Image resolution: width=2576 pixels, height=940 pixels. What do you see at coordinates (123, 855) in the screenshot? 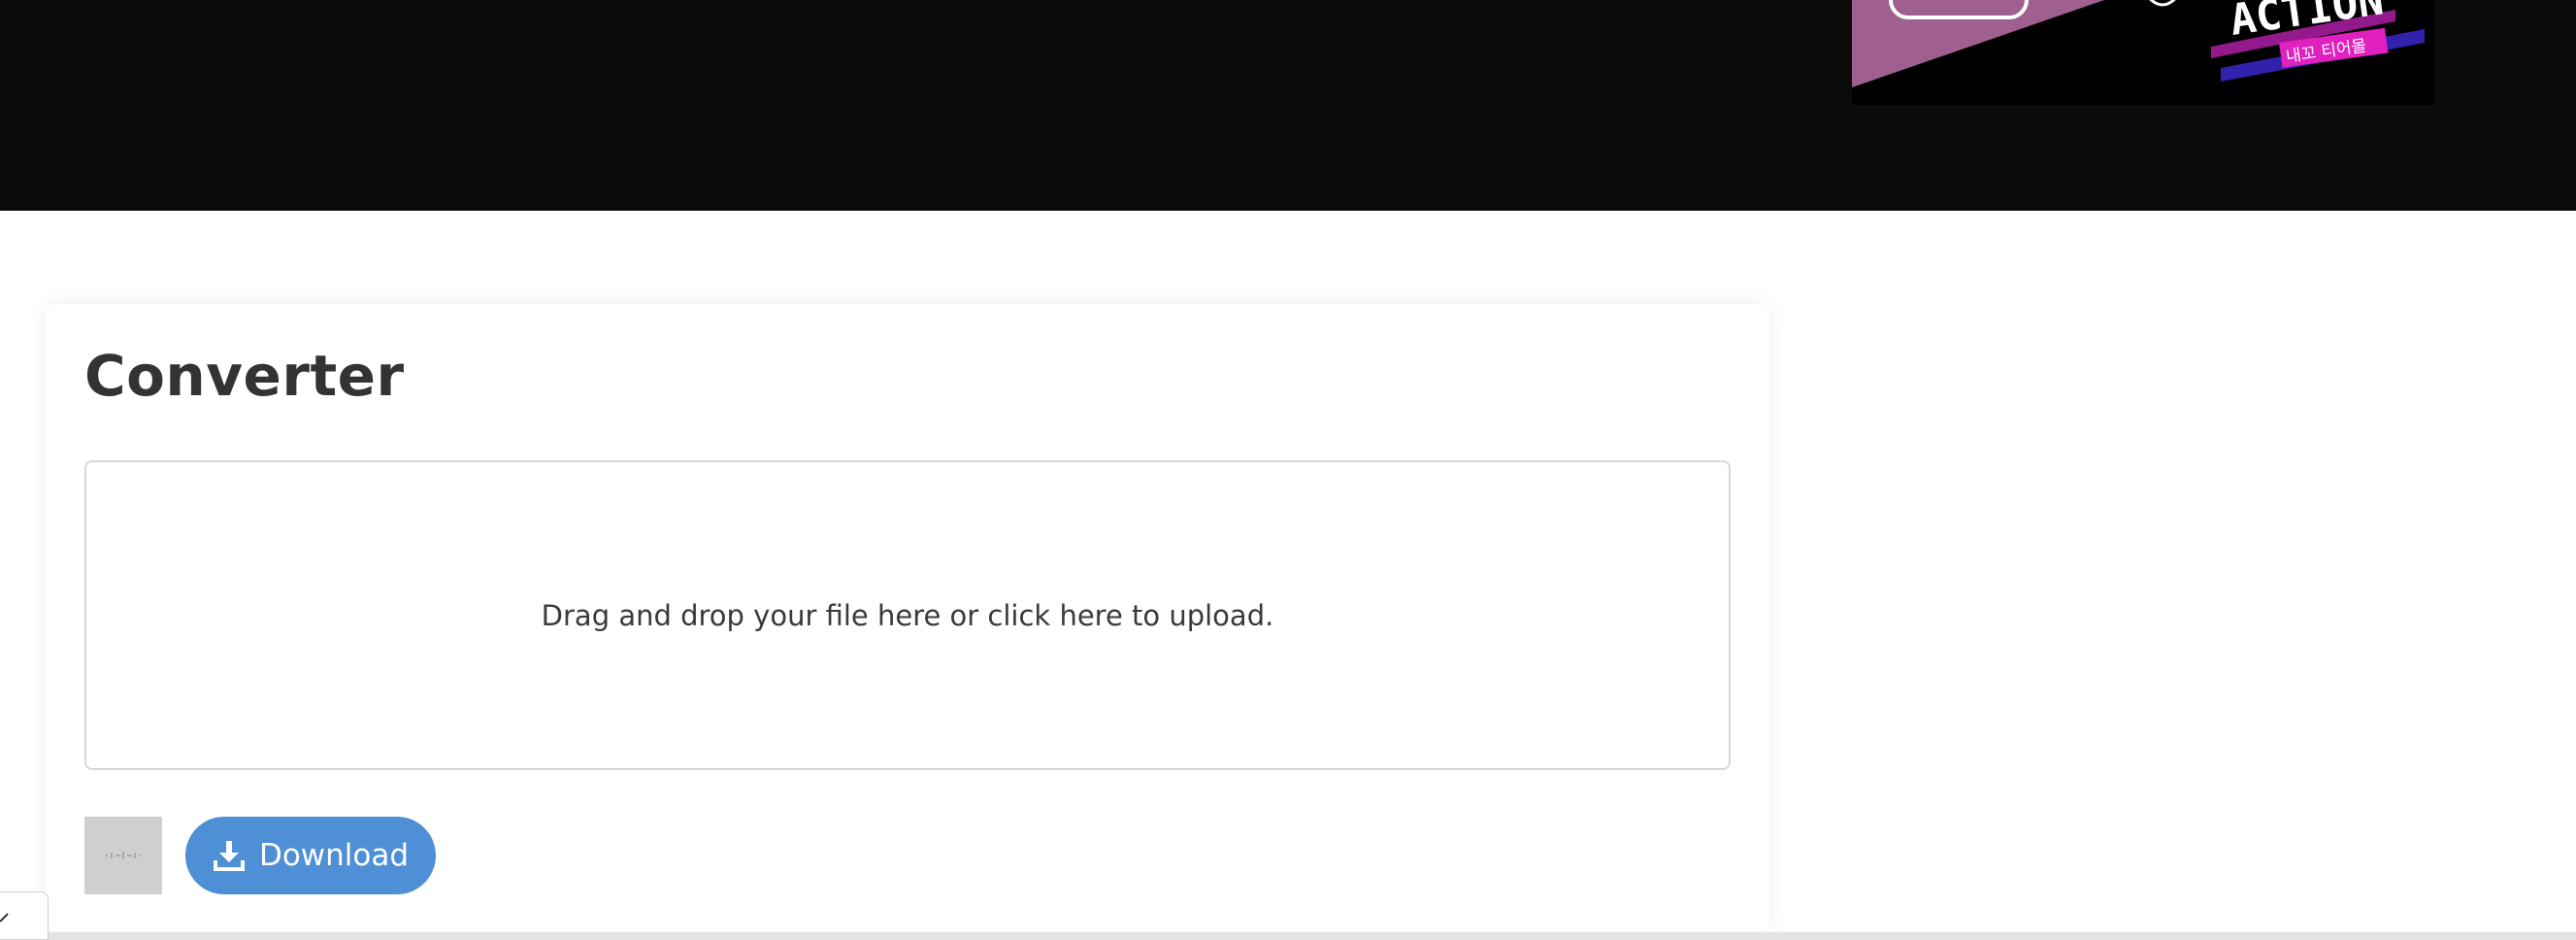
I see `audio-waveform-icon` at bounding box center [123, 855].